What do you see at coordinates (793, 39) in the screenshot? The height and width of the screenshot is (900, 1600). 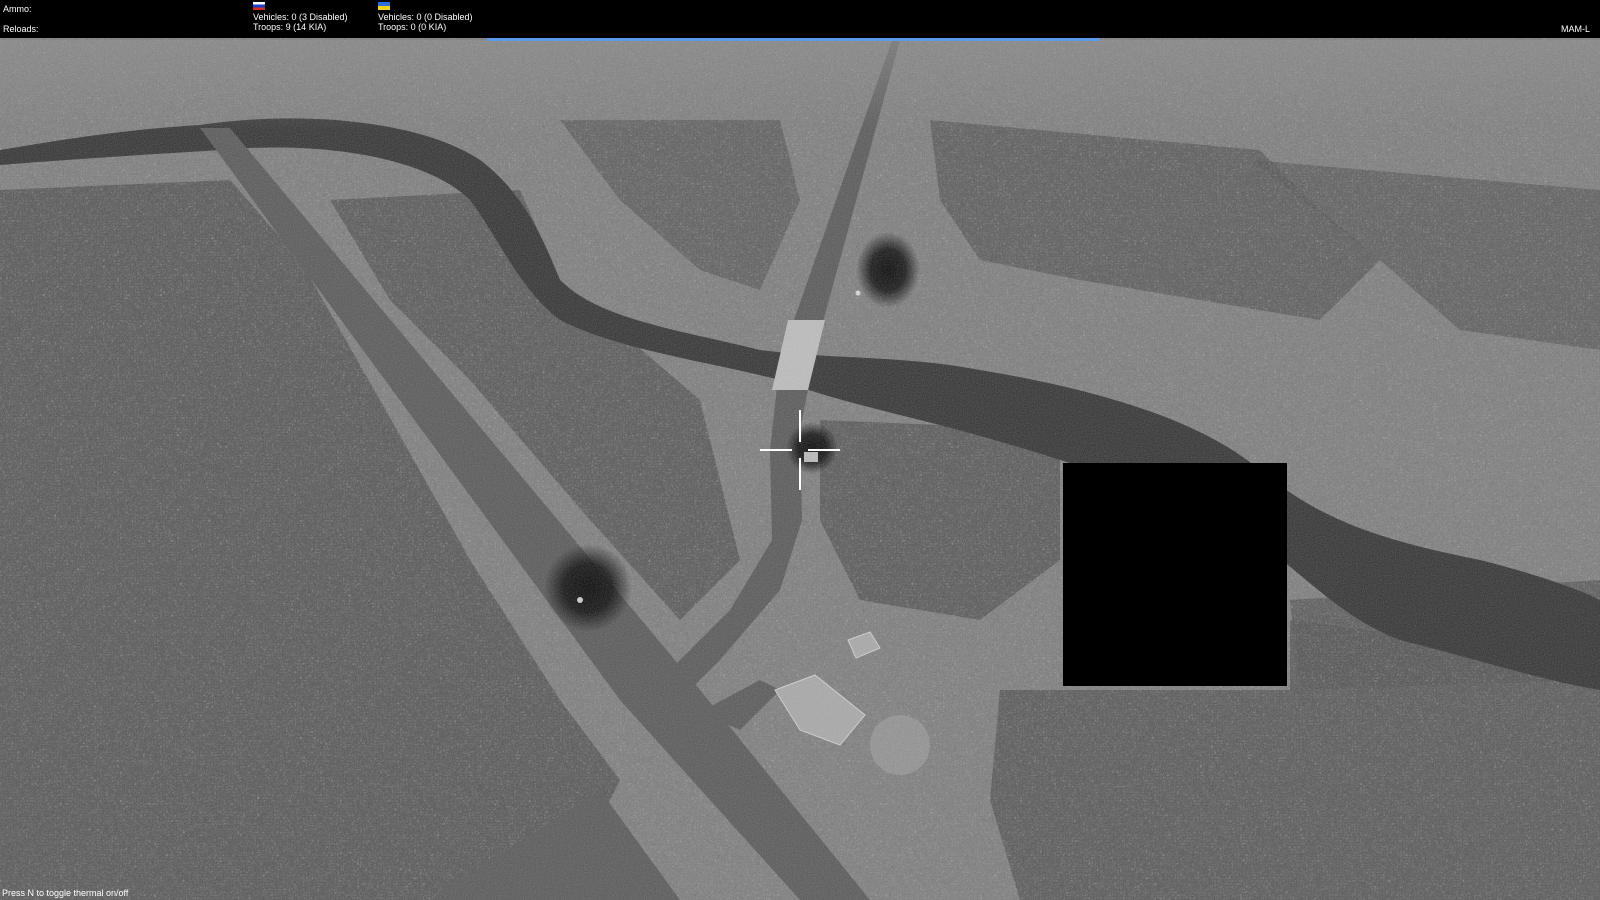 I see `progress-bar-fill` at bounding box center [793, 39].